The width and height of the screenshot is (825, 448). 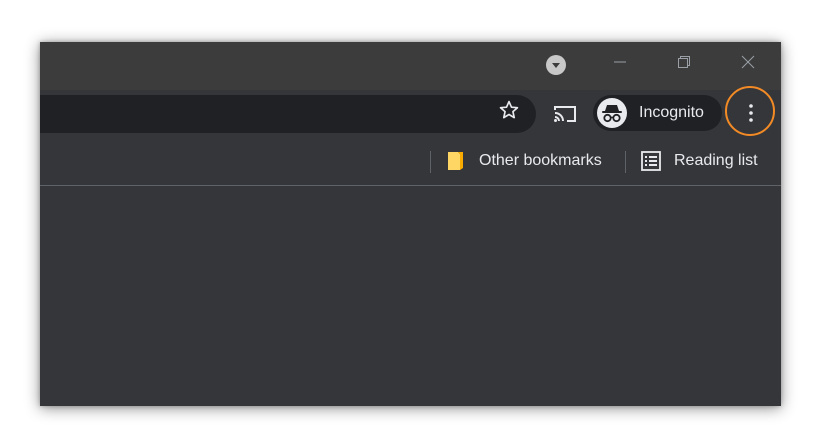 I want to click on close-icon, so click(x=748, y=62).